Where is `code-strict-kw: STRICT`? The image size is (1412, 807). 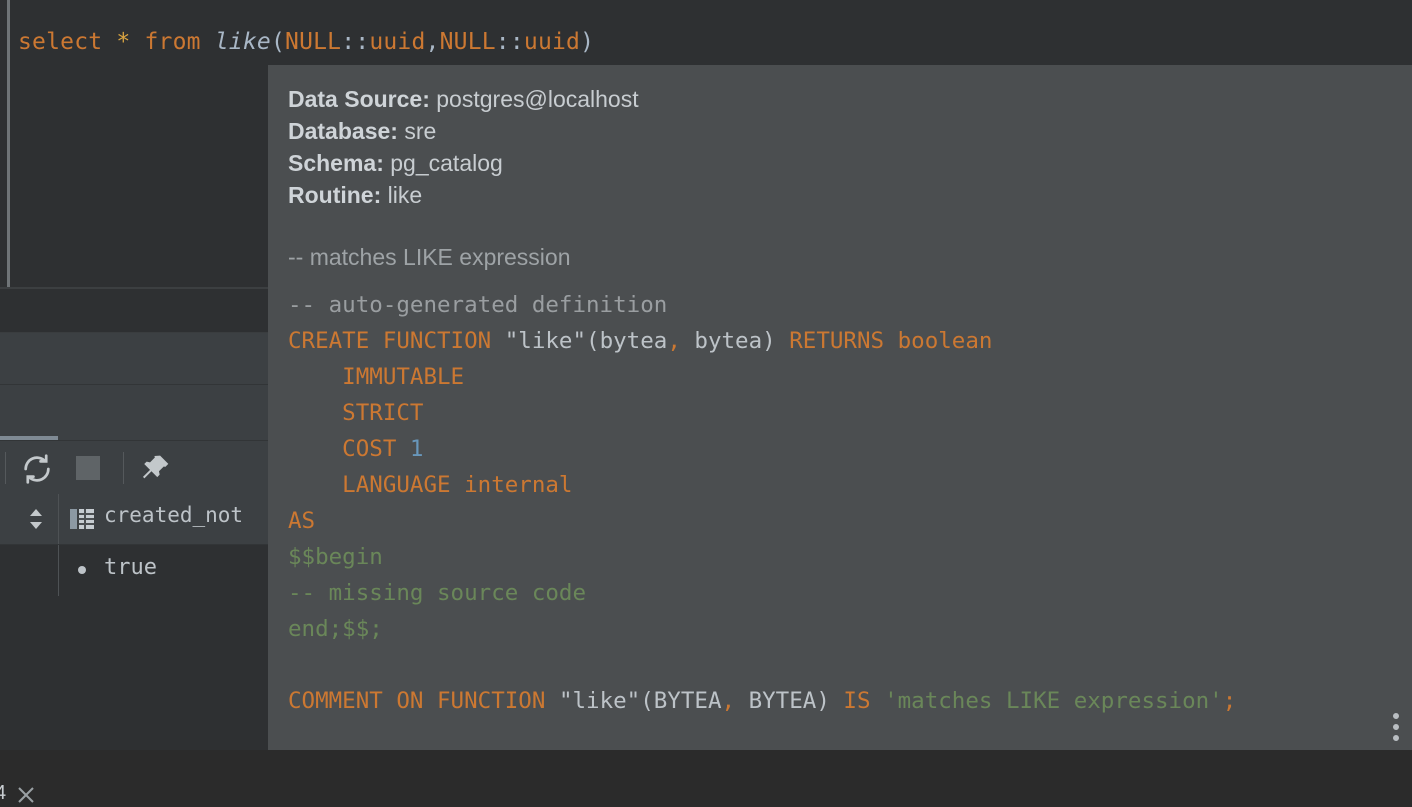
code-strict-kw: STRICT is located at coordinates (356, 413).